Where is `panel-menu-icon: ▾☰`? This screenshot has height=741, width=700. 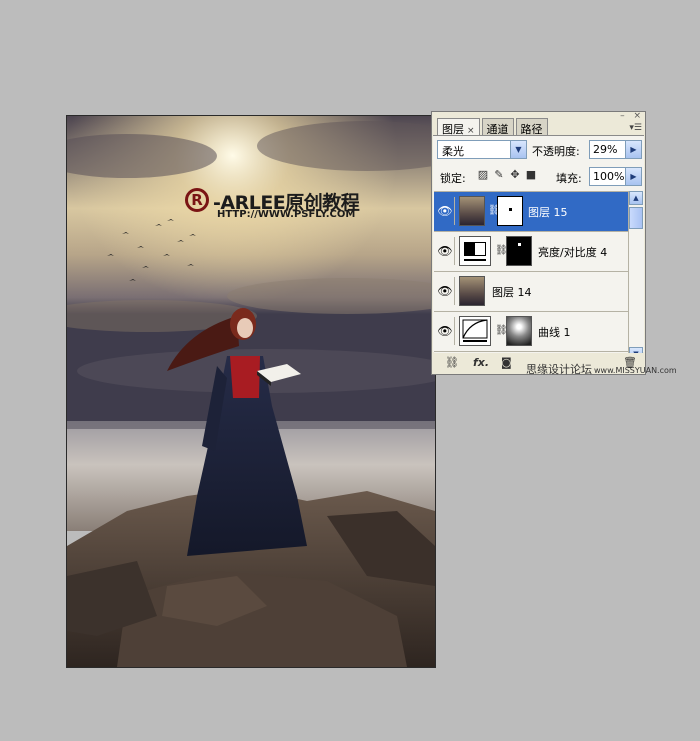
panel-menu-icon: ▾☰ is located at coordinates (635, 128).